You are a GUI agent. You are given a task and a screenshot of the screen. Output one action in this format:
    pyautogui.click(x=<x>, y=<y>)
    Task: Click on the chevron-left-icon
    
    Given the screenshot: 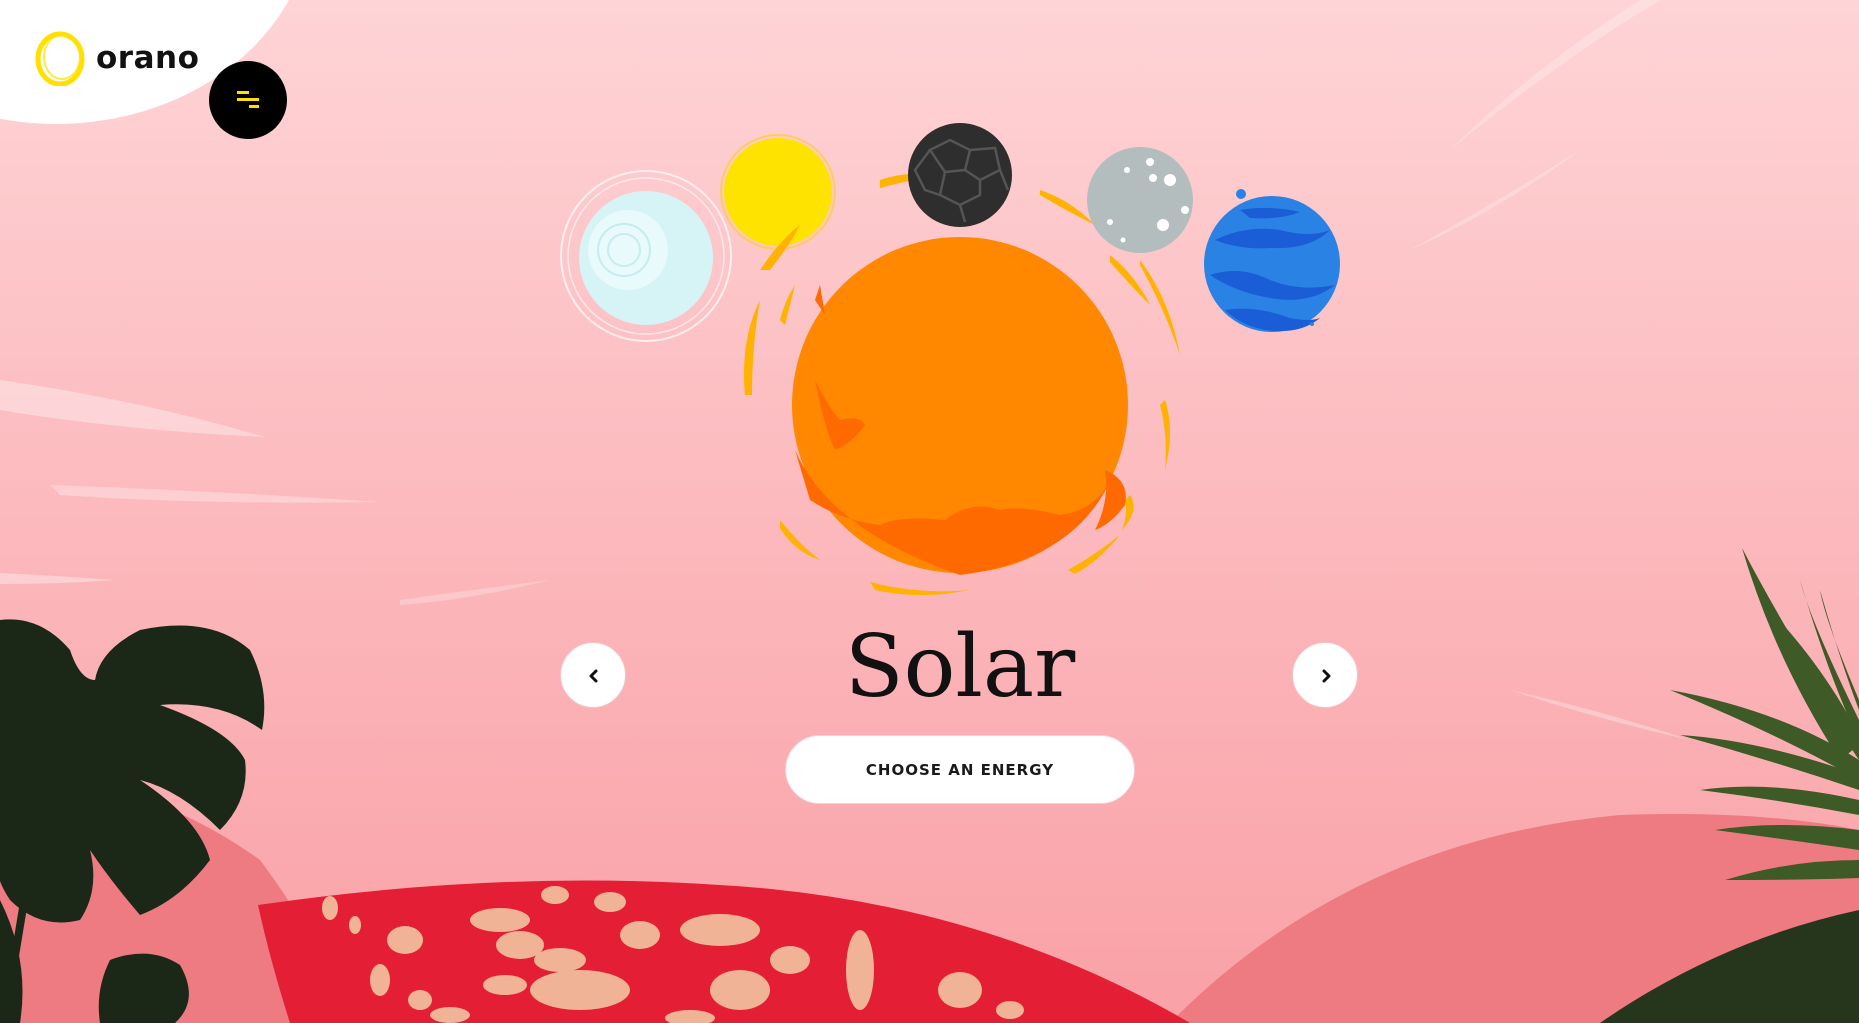 What is the action you would take?
    pyautogui.click(x=593, y=676)
    